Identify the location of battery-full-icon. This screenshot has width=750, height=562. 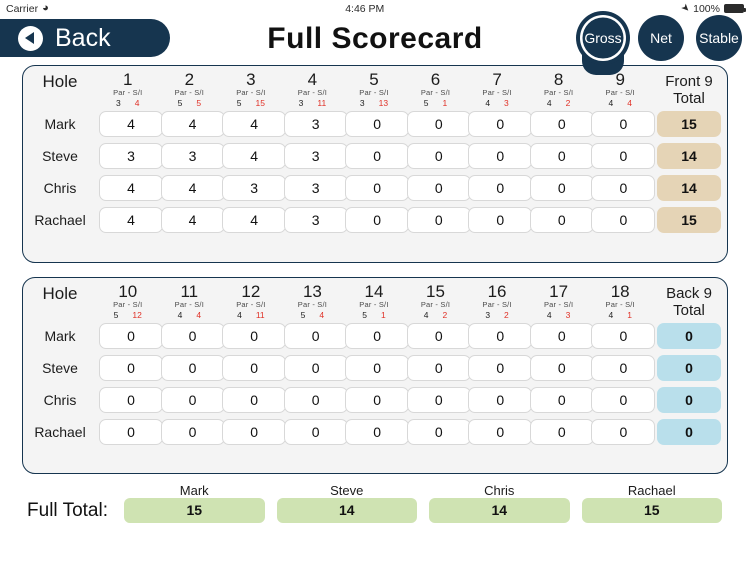
(734, 8).